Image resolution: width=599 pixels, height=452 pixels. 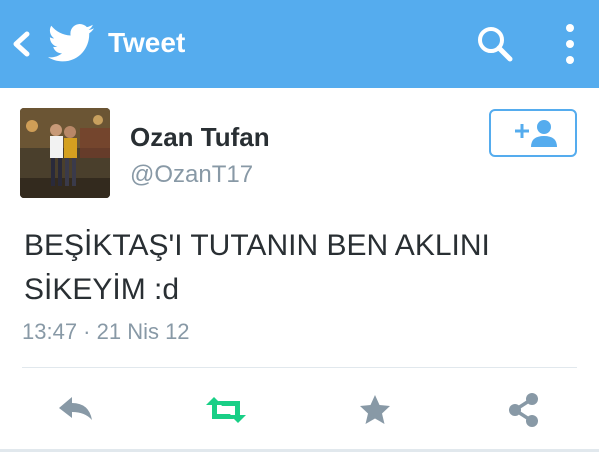 I want to click on follow-button, so click(x=533, y=133).